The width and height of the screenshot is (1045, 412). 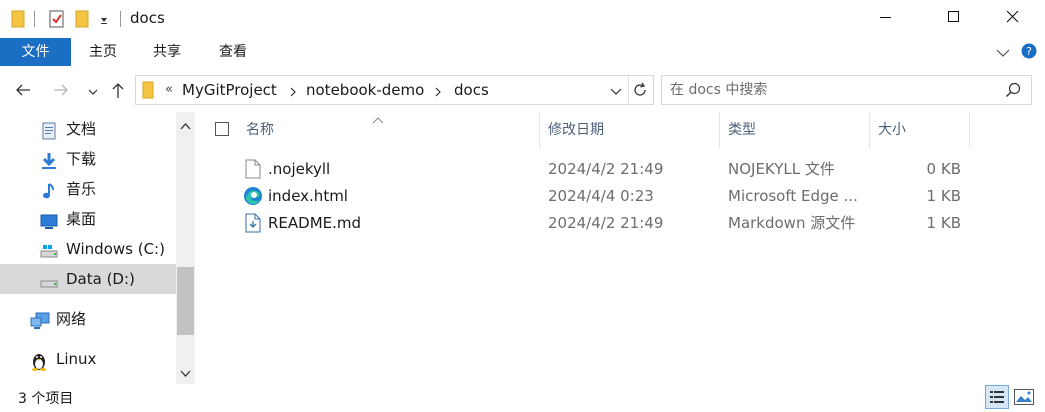 I want to click on column-header-size: 大小, so click(x=892, y=130).